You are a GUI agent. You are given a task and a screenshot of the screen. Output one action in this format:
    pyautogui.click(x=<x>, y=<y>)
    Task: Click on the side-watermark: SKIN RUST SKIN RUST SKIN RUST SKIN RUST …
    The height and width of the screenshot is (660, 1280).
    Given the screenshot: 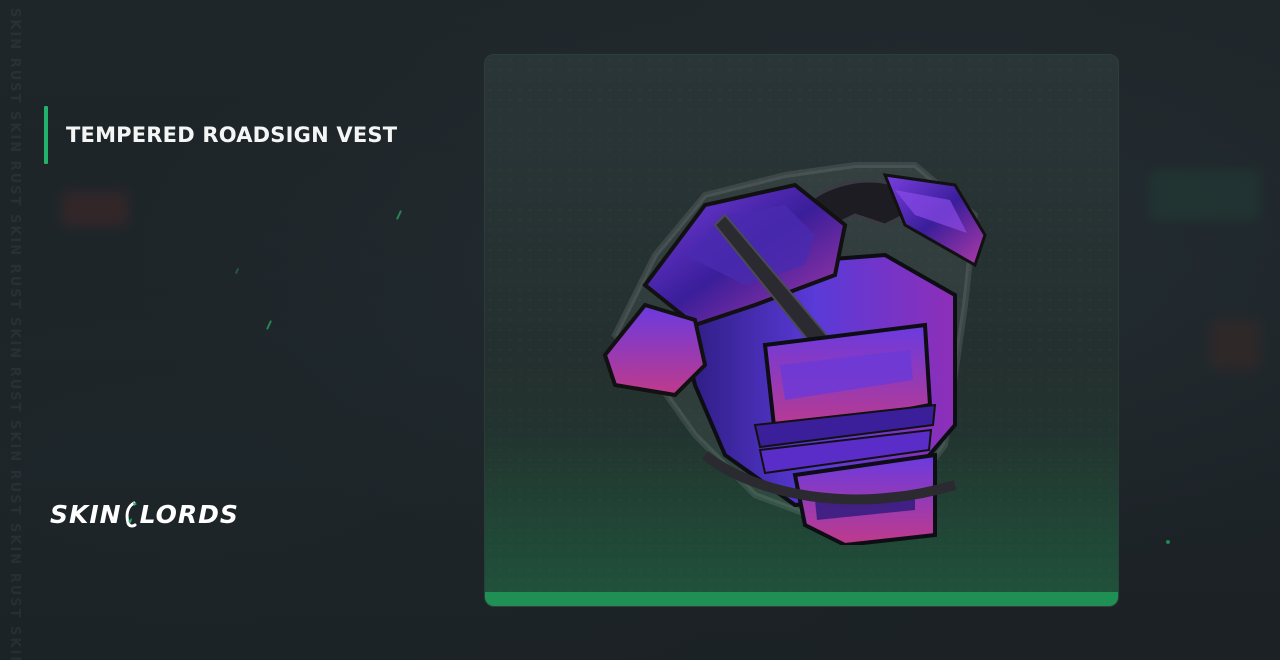 What is the action you would take?
    pyautogui.click(x=14, y=334)
    